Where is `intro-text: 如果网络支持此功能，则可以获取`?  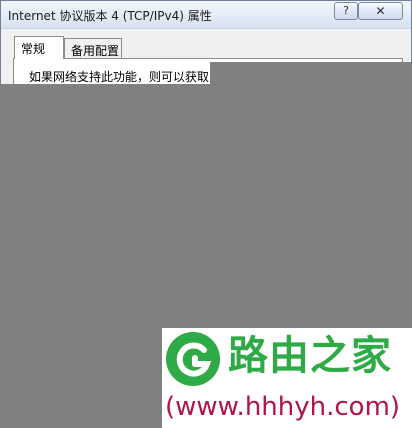
intro-text: 如果网络支持此功能，则可以获取 is located at coordinates (119, 77).